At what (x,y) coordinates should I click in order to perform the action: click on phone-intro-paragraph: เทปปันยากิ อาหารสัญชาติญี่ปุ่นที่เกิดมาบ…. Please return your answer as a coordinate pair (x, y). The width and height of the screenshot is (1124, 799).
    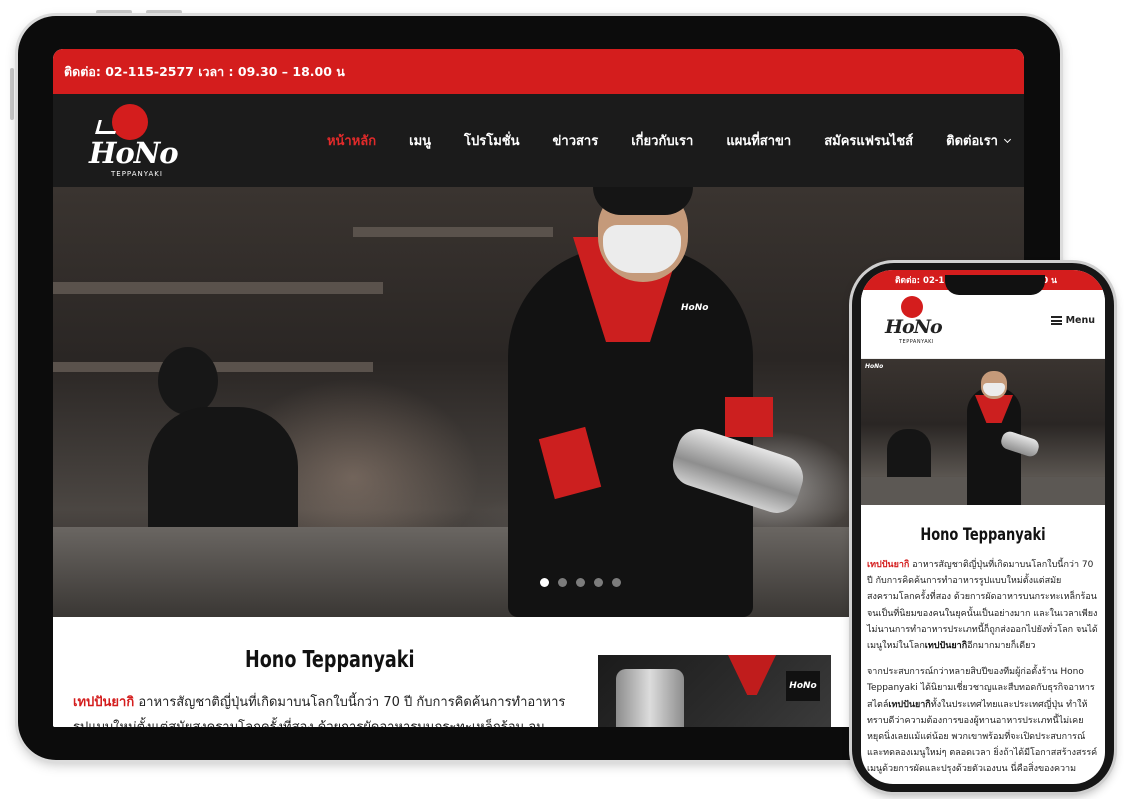
    Looking at the image, I should click on (983, 605).